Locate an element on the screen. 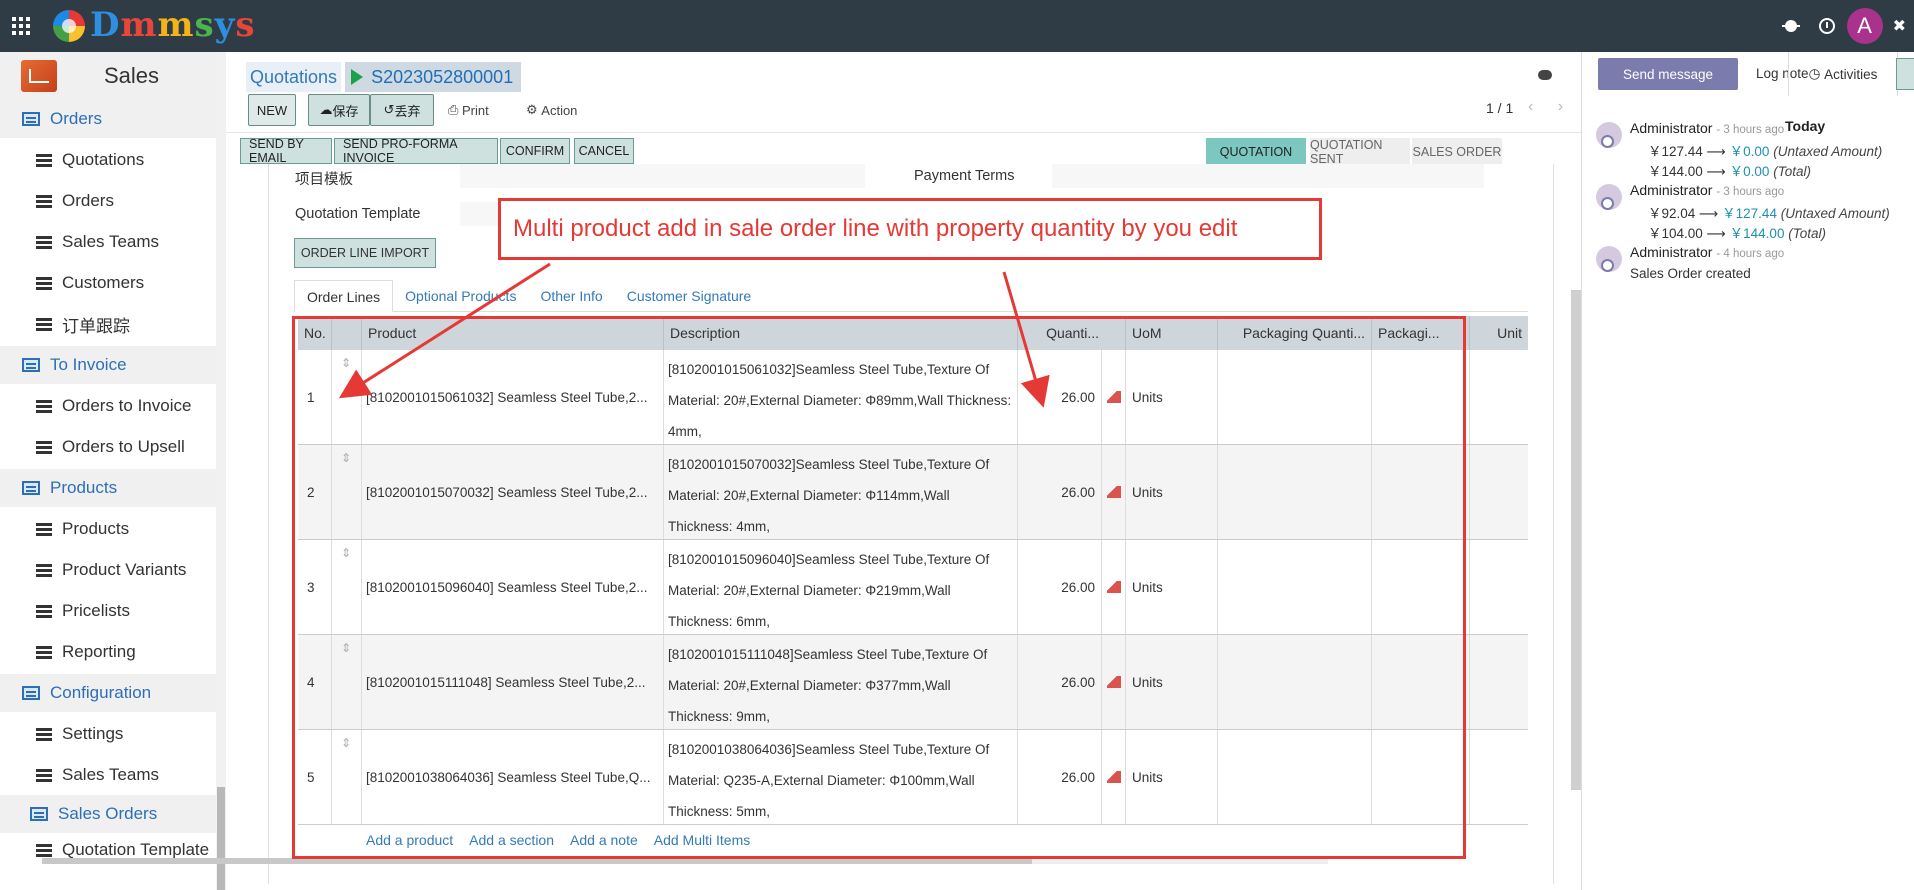 This screenshot has height=890, width=1914. tracking-value-line: ￥92.04 ⟶ ￥127.44 (Untaxed Amount) is located at coordinates (1769, 212).